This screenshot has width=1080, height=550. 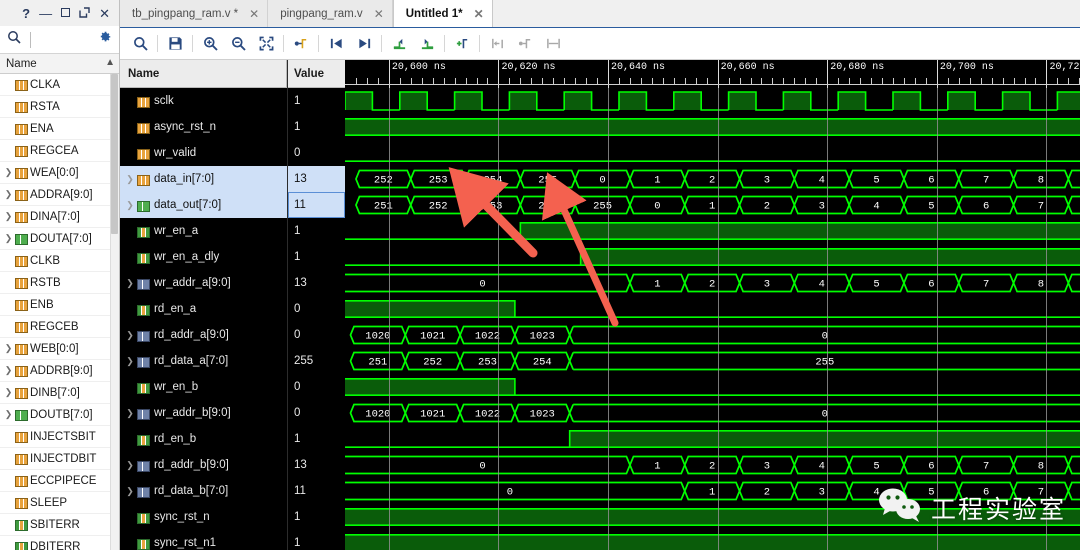 What do you see at coordinates (59, 525) in the screenshot?
I see `sidebar-item-sbiterr: SBITERR` at bounding box center [59, 525].